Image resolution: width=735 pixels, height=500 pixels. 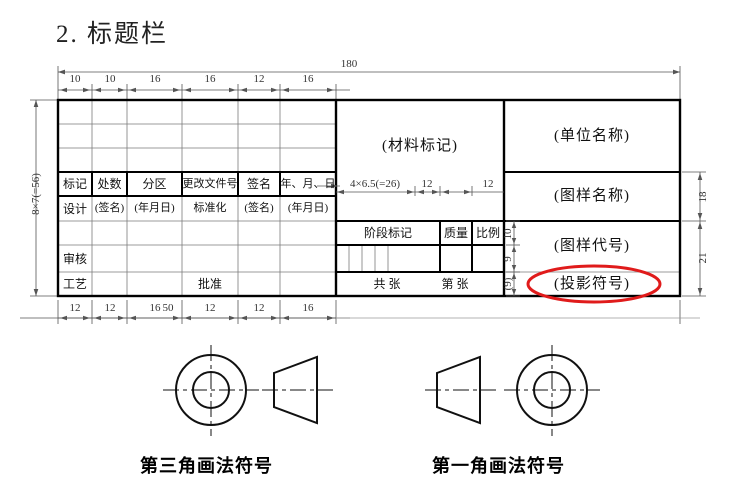 I want to click on first-angle-caption: 第一角画法符号, so click(x=498, y=466).